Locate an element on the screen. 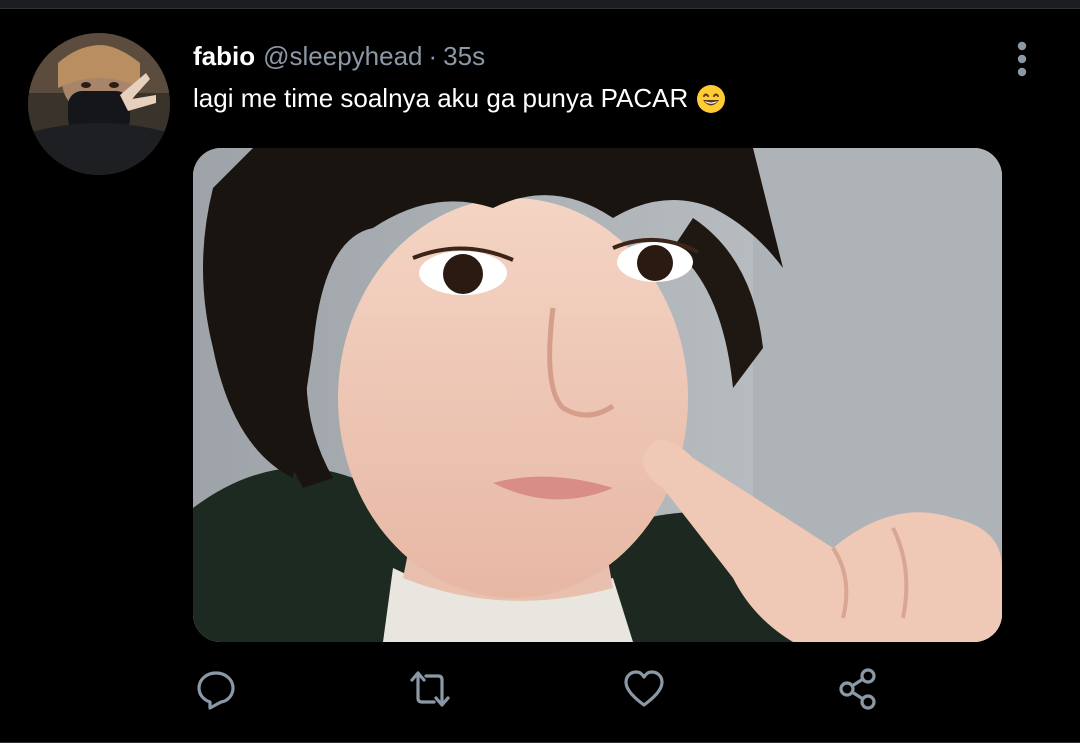  reply-button is located at coordinates (216, 689).